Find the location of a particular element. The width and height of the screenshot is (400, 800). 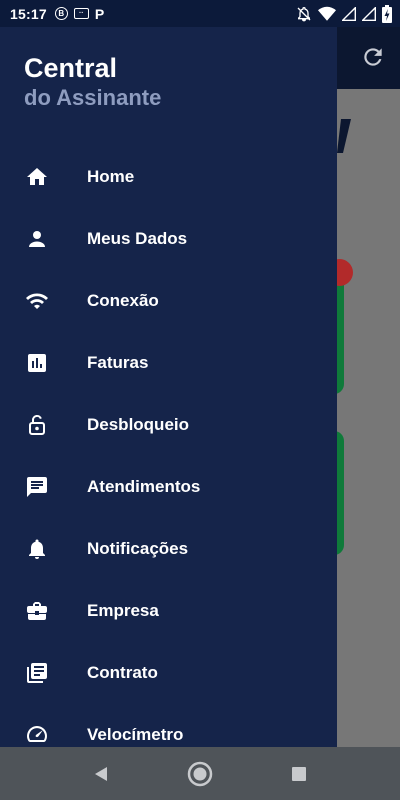

system-navigation-bar is located at coordinates (200, 773).